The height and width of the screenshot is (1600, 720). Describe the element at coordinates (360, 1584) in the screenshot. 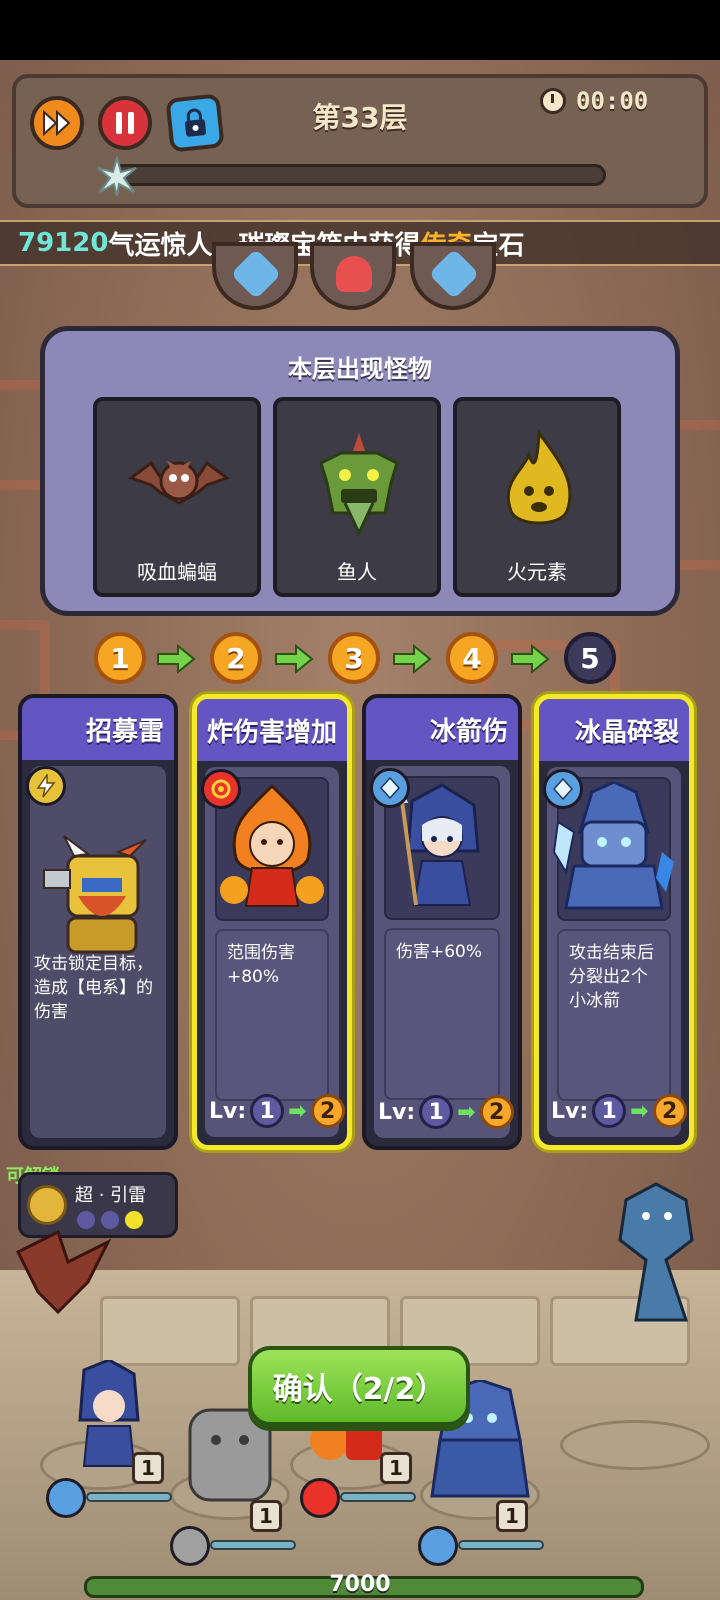

I see `base-hp-value: 7000` at that location.